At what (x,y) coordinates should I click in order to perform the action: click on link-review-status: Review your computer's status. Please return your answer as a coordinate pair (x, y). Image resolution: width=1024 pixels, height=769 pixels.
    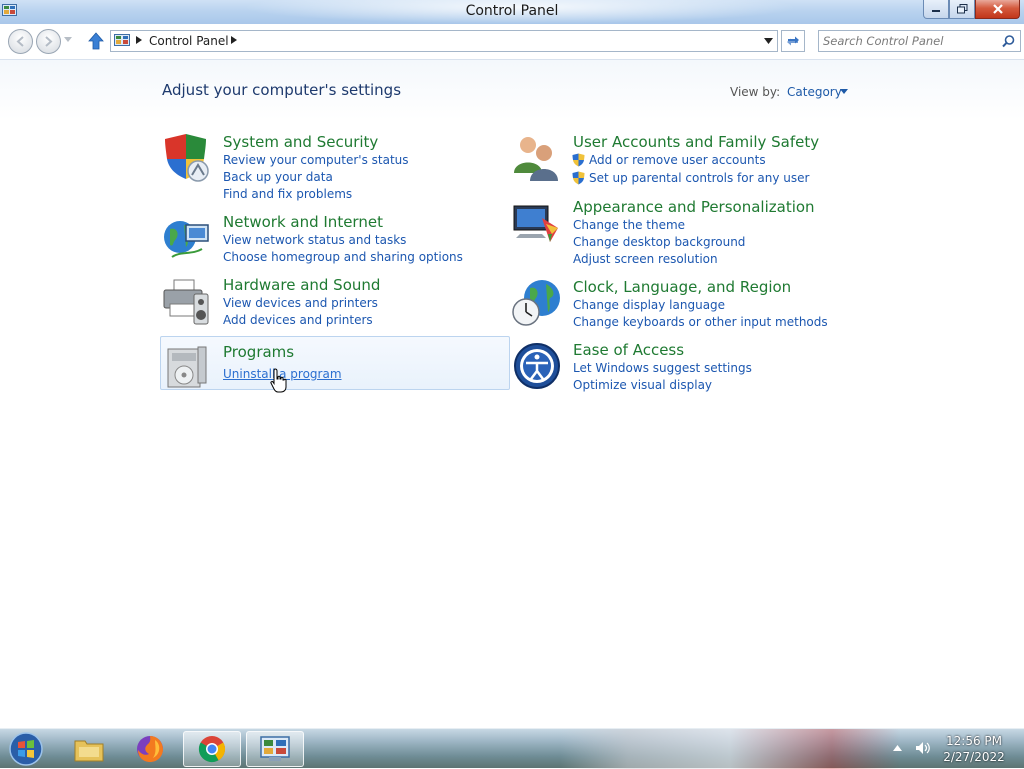
    Looking at the image, I should click on (316, 160).